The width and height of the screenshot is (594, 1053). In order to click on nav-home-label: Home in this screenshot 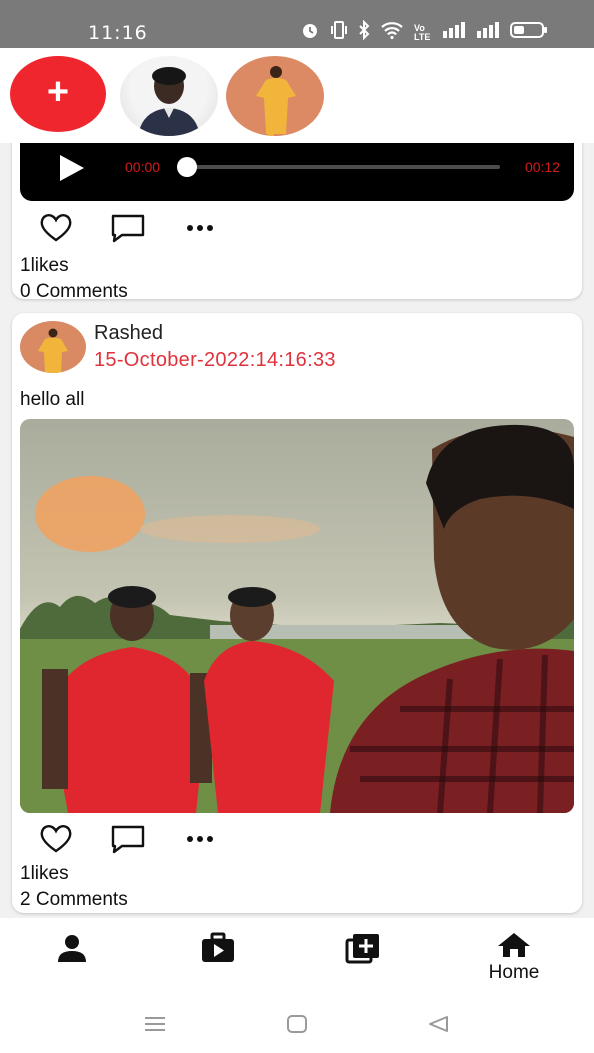, I will do `click(514, 972)`.